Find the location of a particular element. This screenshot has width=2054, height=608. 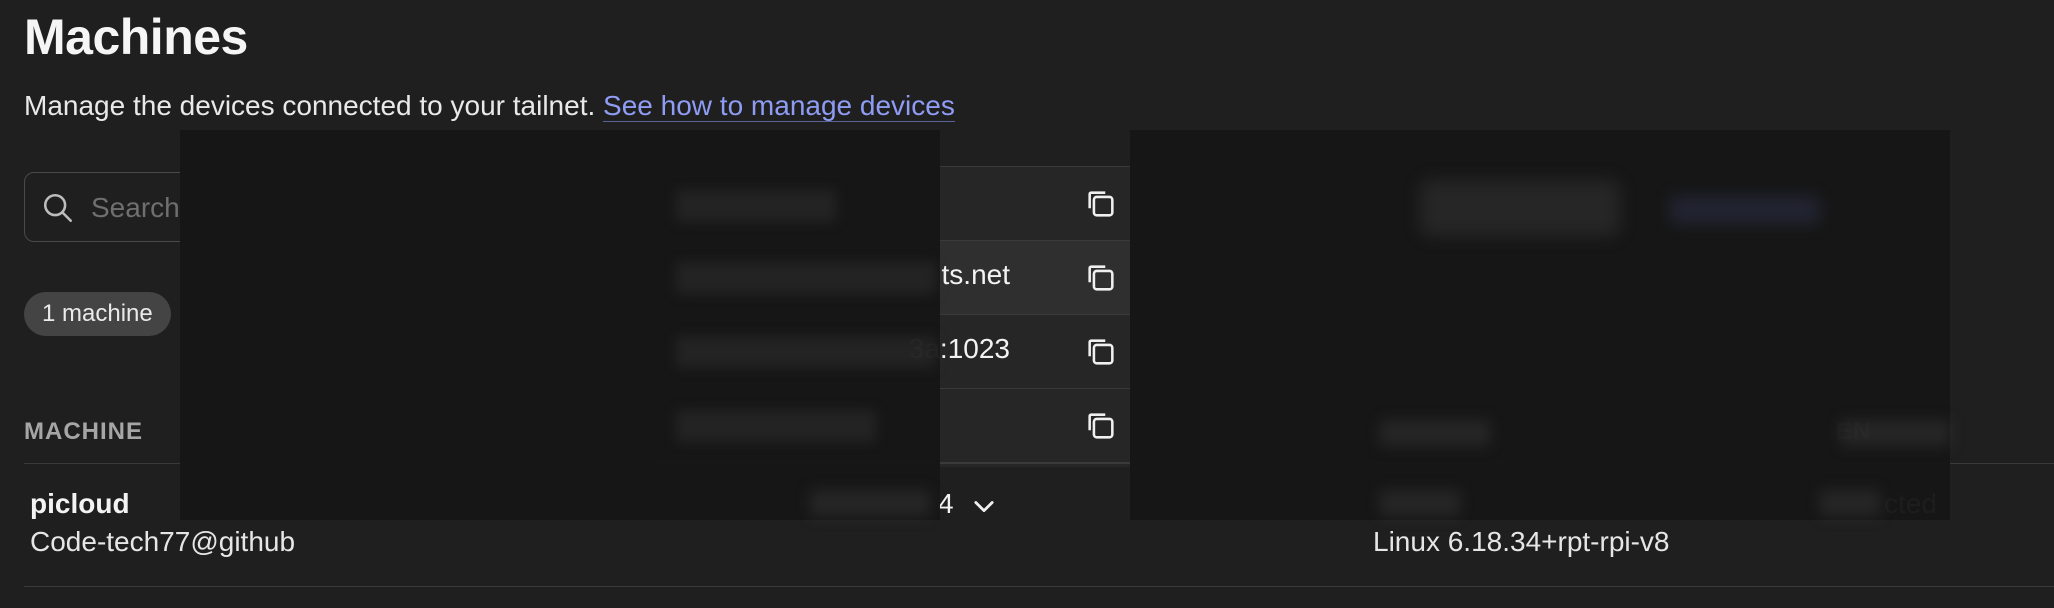

blurred-button is located at coordinates (1520, 208).